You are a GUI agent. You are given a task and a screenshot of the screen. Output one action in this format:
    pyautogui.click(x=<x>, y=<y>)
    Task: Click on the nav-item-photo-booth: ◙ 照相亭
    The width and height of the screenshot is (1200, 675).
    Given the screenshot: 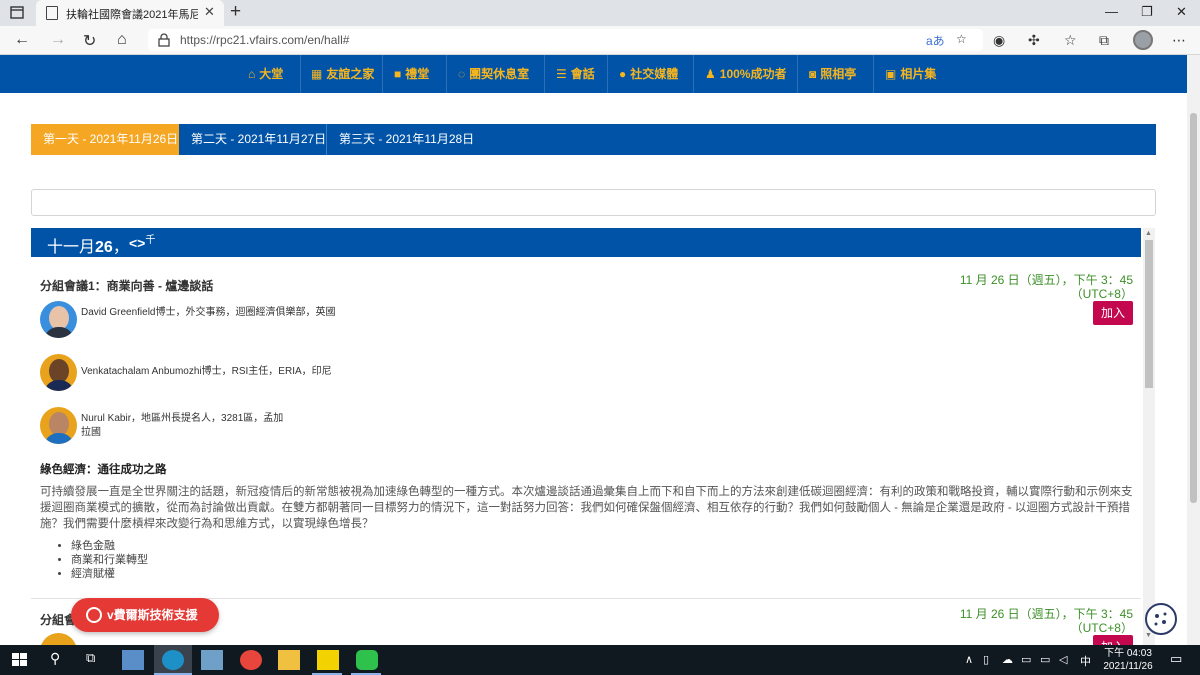 What is the action you would take?
    pyautogui.click(x=832, y=74)
    